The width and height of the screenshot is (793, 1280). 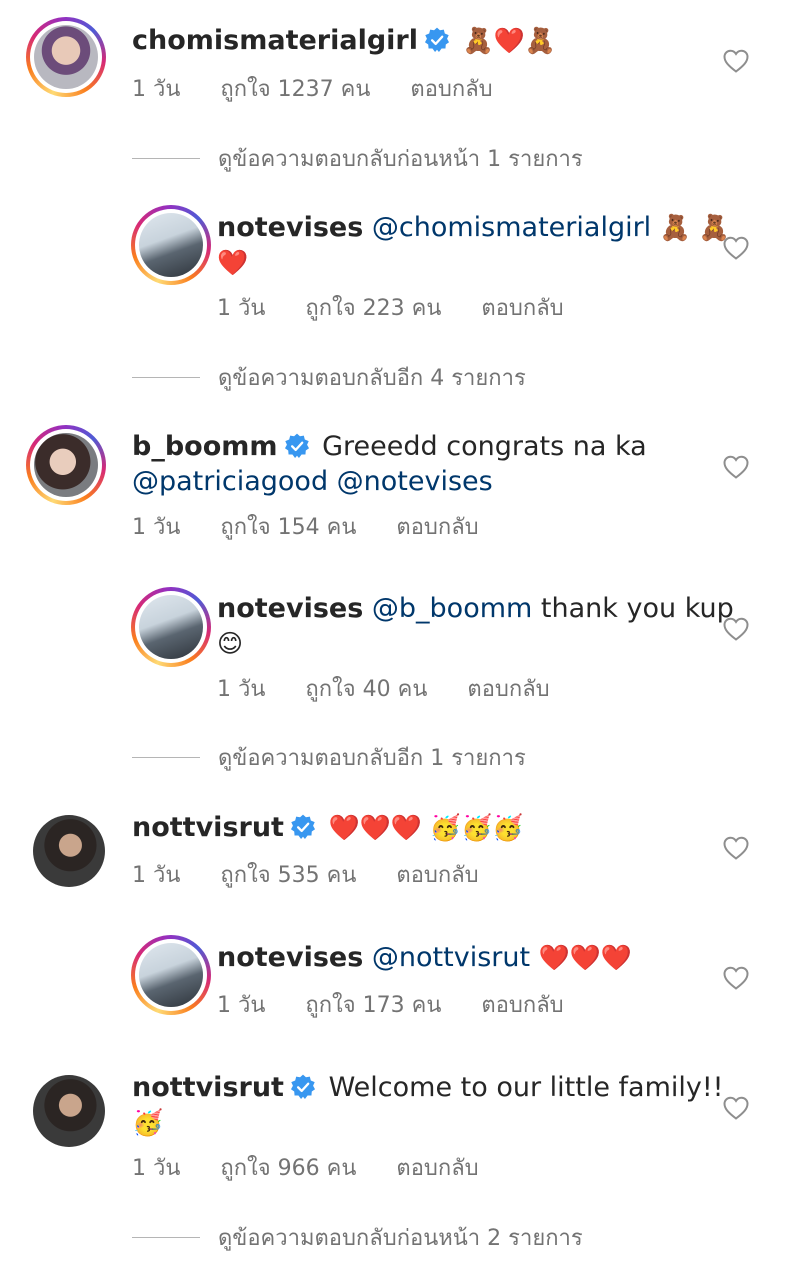 What do you see at coordinates (205, 446) in the screenshot?
I see `comment-username: b_boomm` at bounding box center [205, 446].